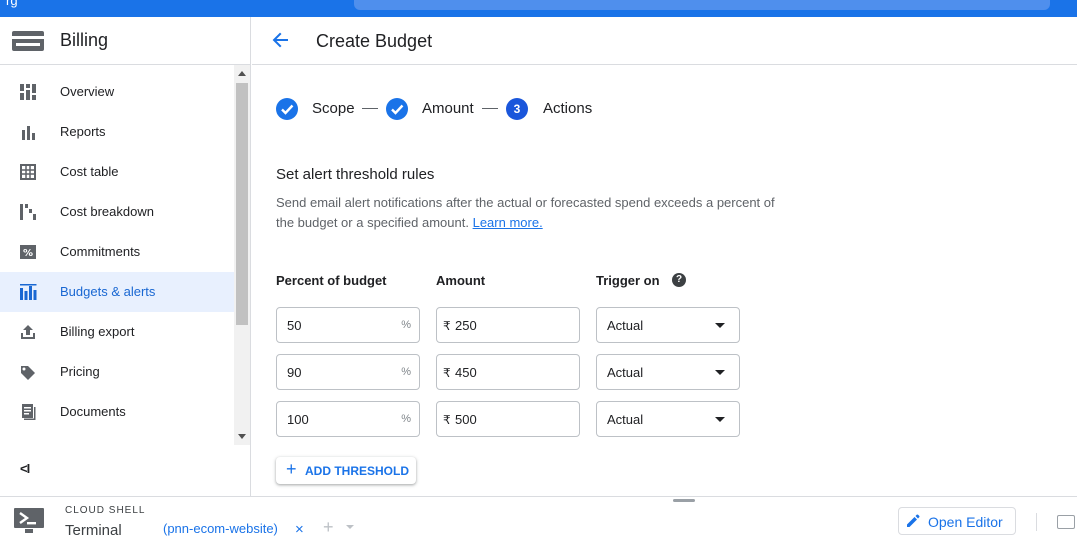  What do you see at coordinates (374, 41) in the screenshot?
I see `page-title: Create Budget` at bounding box center [374, 41].